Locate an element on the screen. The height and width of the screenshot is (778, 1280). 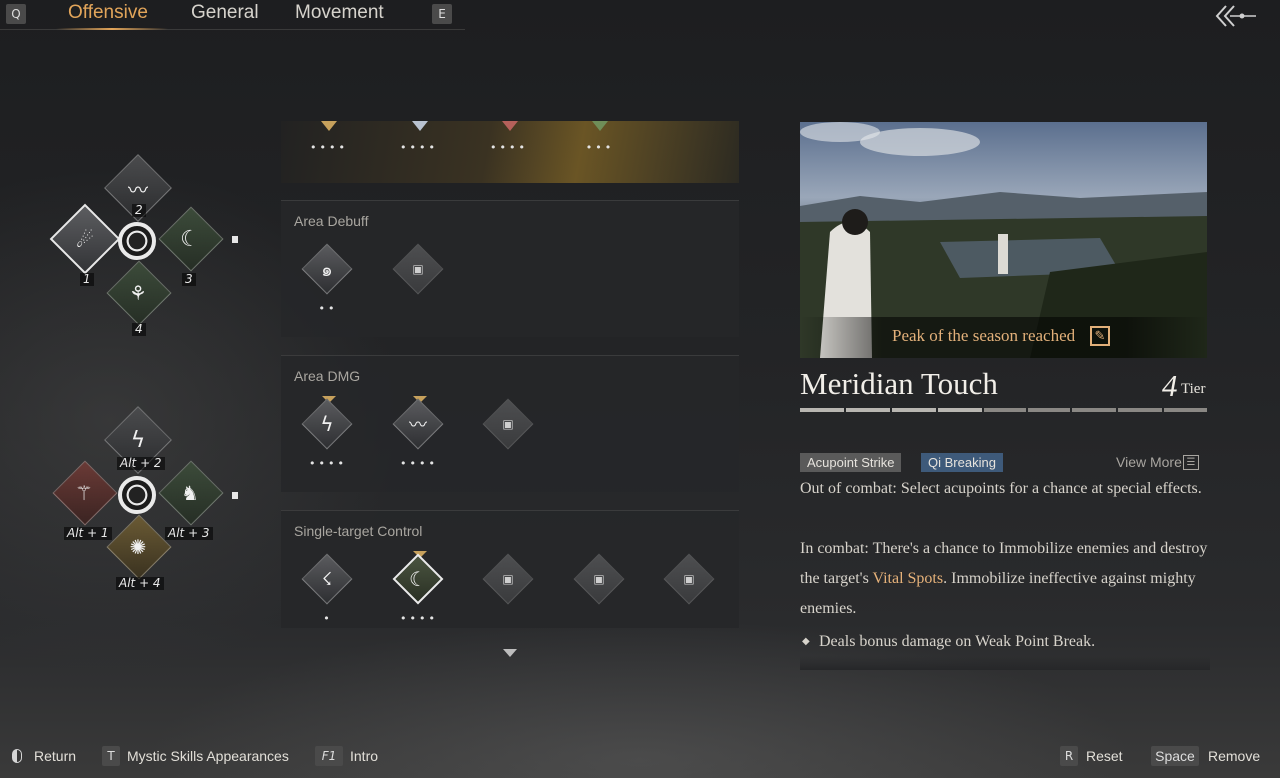
prev-tab-key: Q is located at coordinates (16, 14).